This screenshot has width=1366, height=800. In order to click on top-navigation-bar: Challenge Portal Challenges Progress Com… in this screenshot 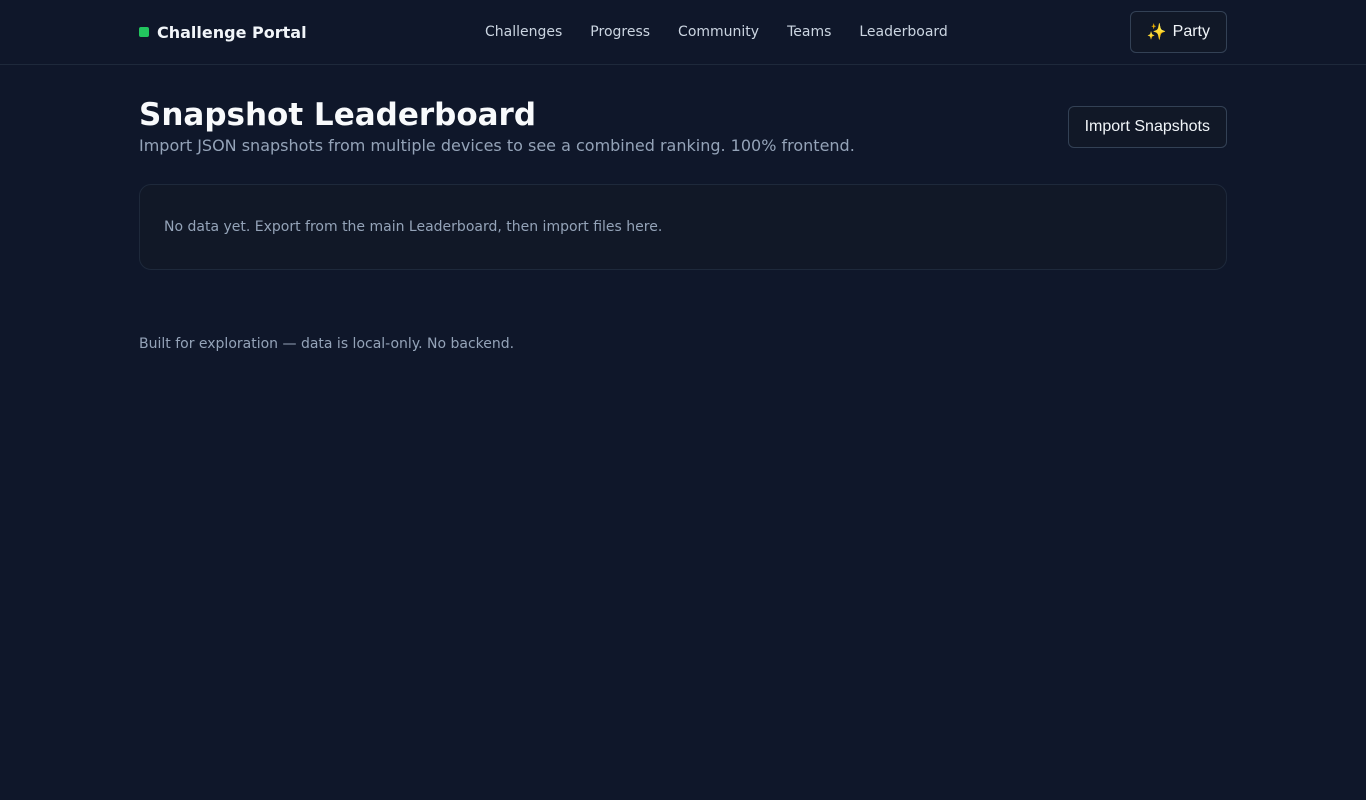, I will do `click(683, 32)`.